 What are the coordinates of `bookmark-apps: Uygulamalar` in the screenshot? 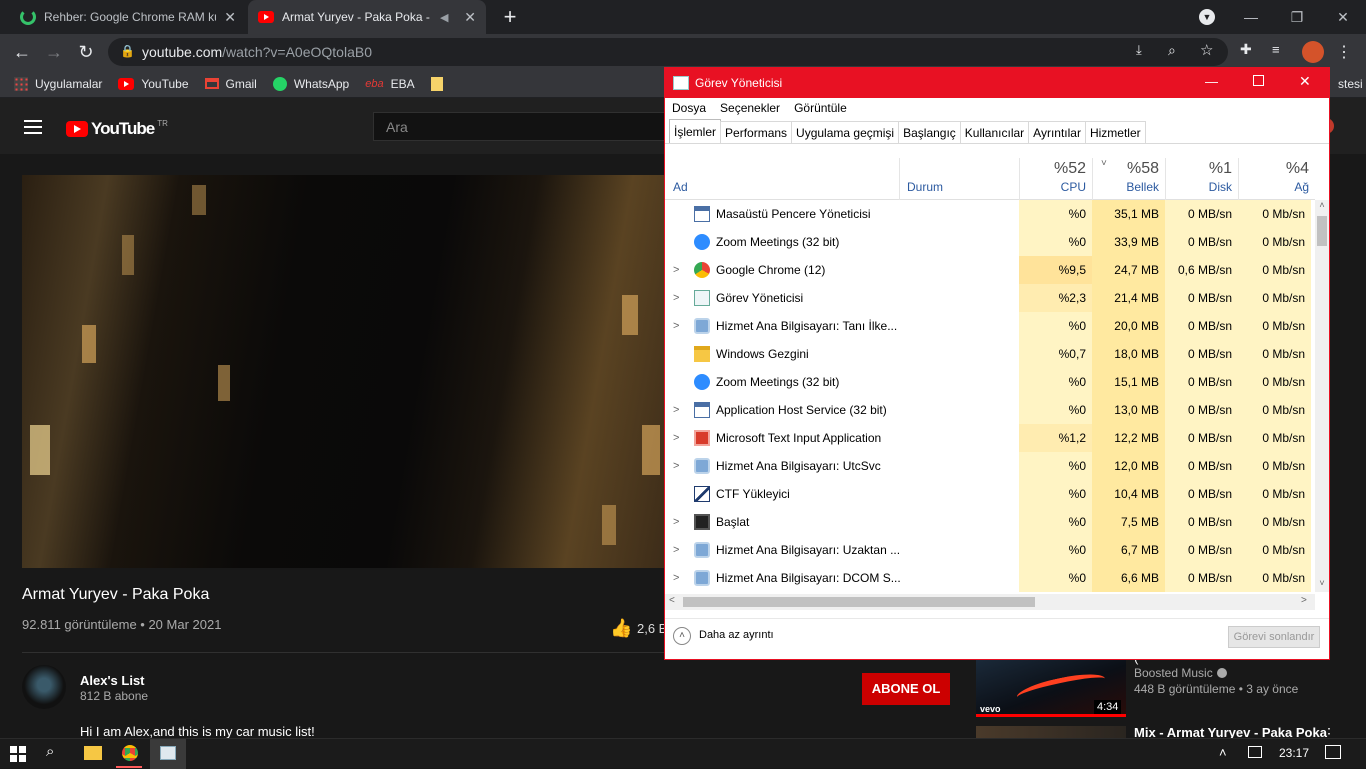 It's located at (58, 83).